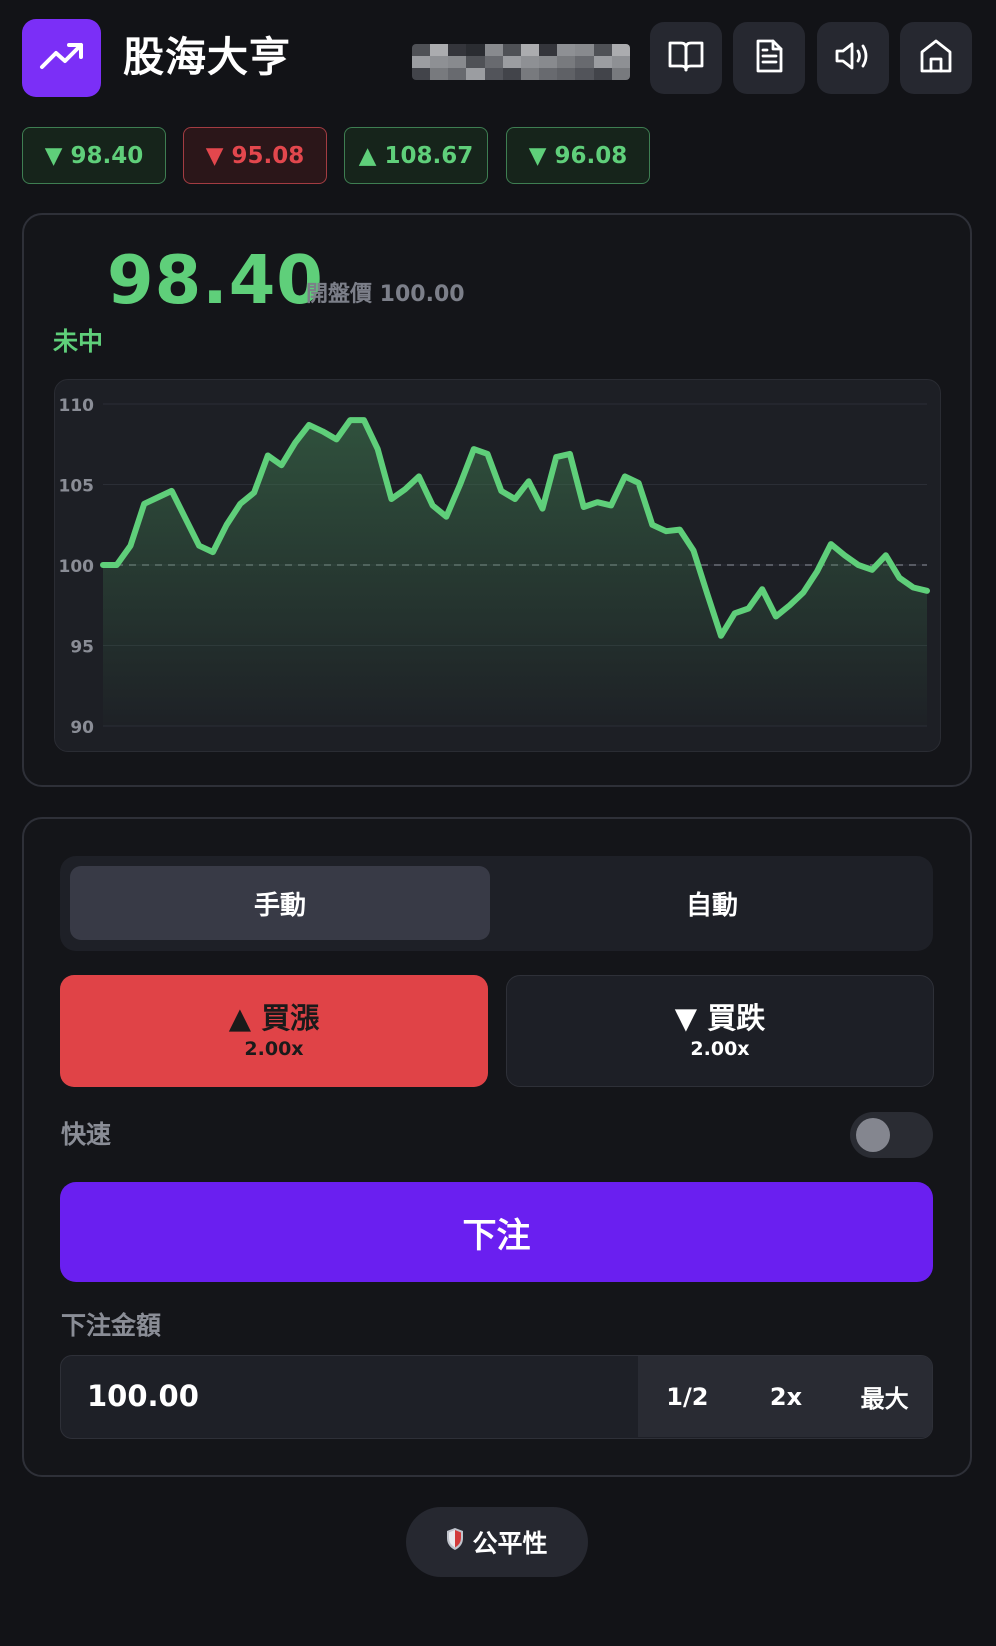 The width and height of the screenshot is (996, 1646). Describe the element at coordinates (280, 903) in the screenshot. I see `tab-manual: 手動` at that location.